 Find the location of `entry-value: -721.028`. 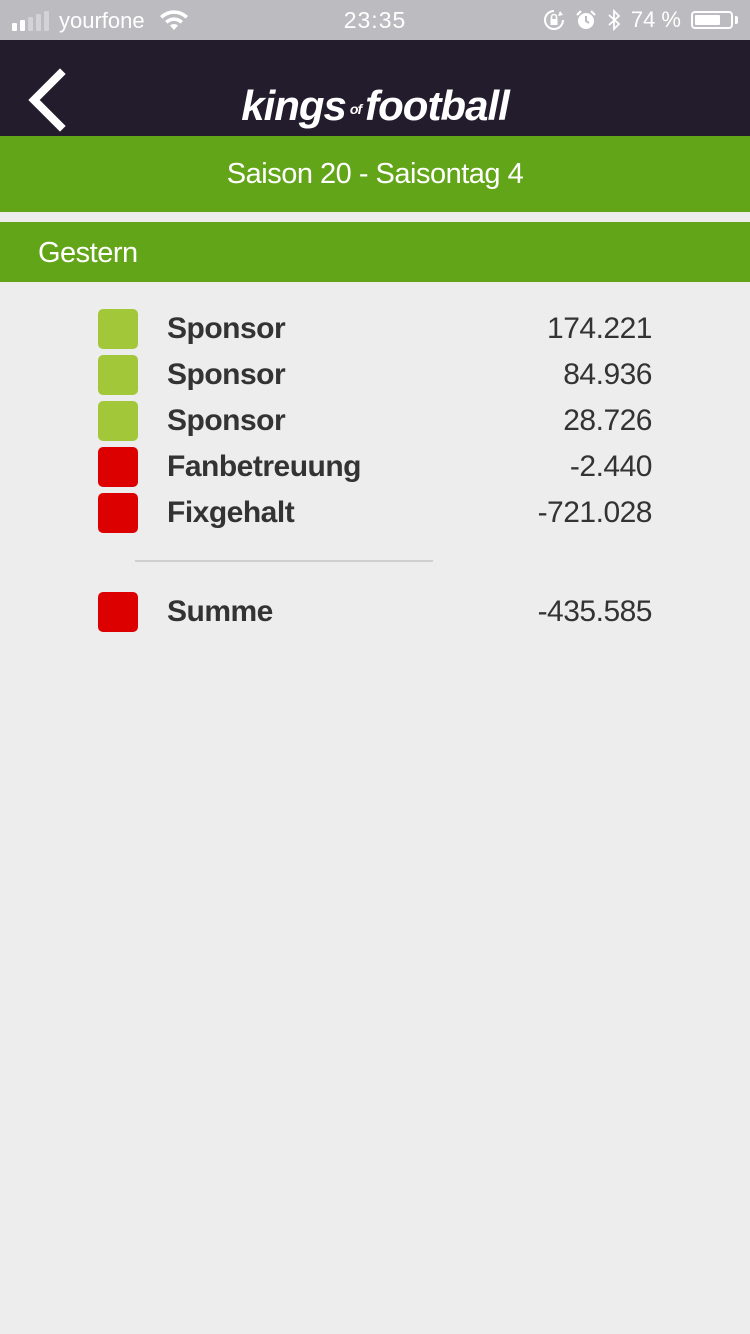

entry-value: -721.028 is located at coordinates (595, 512).